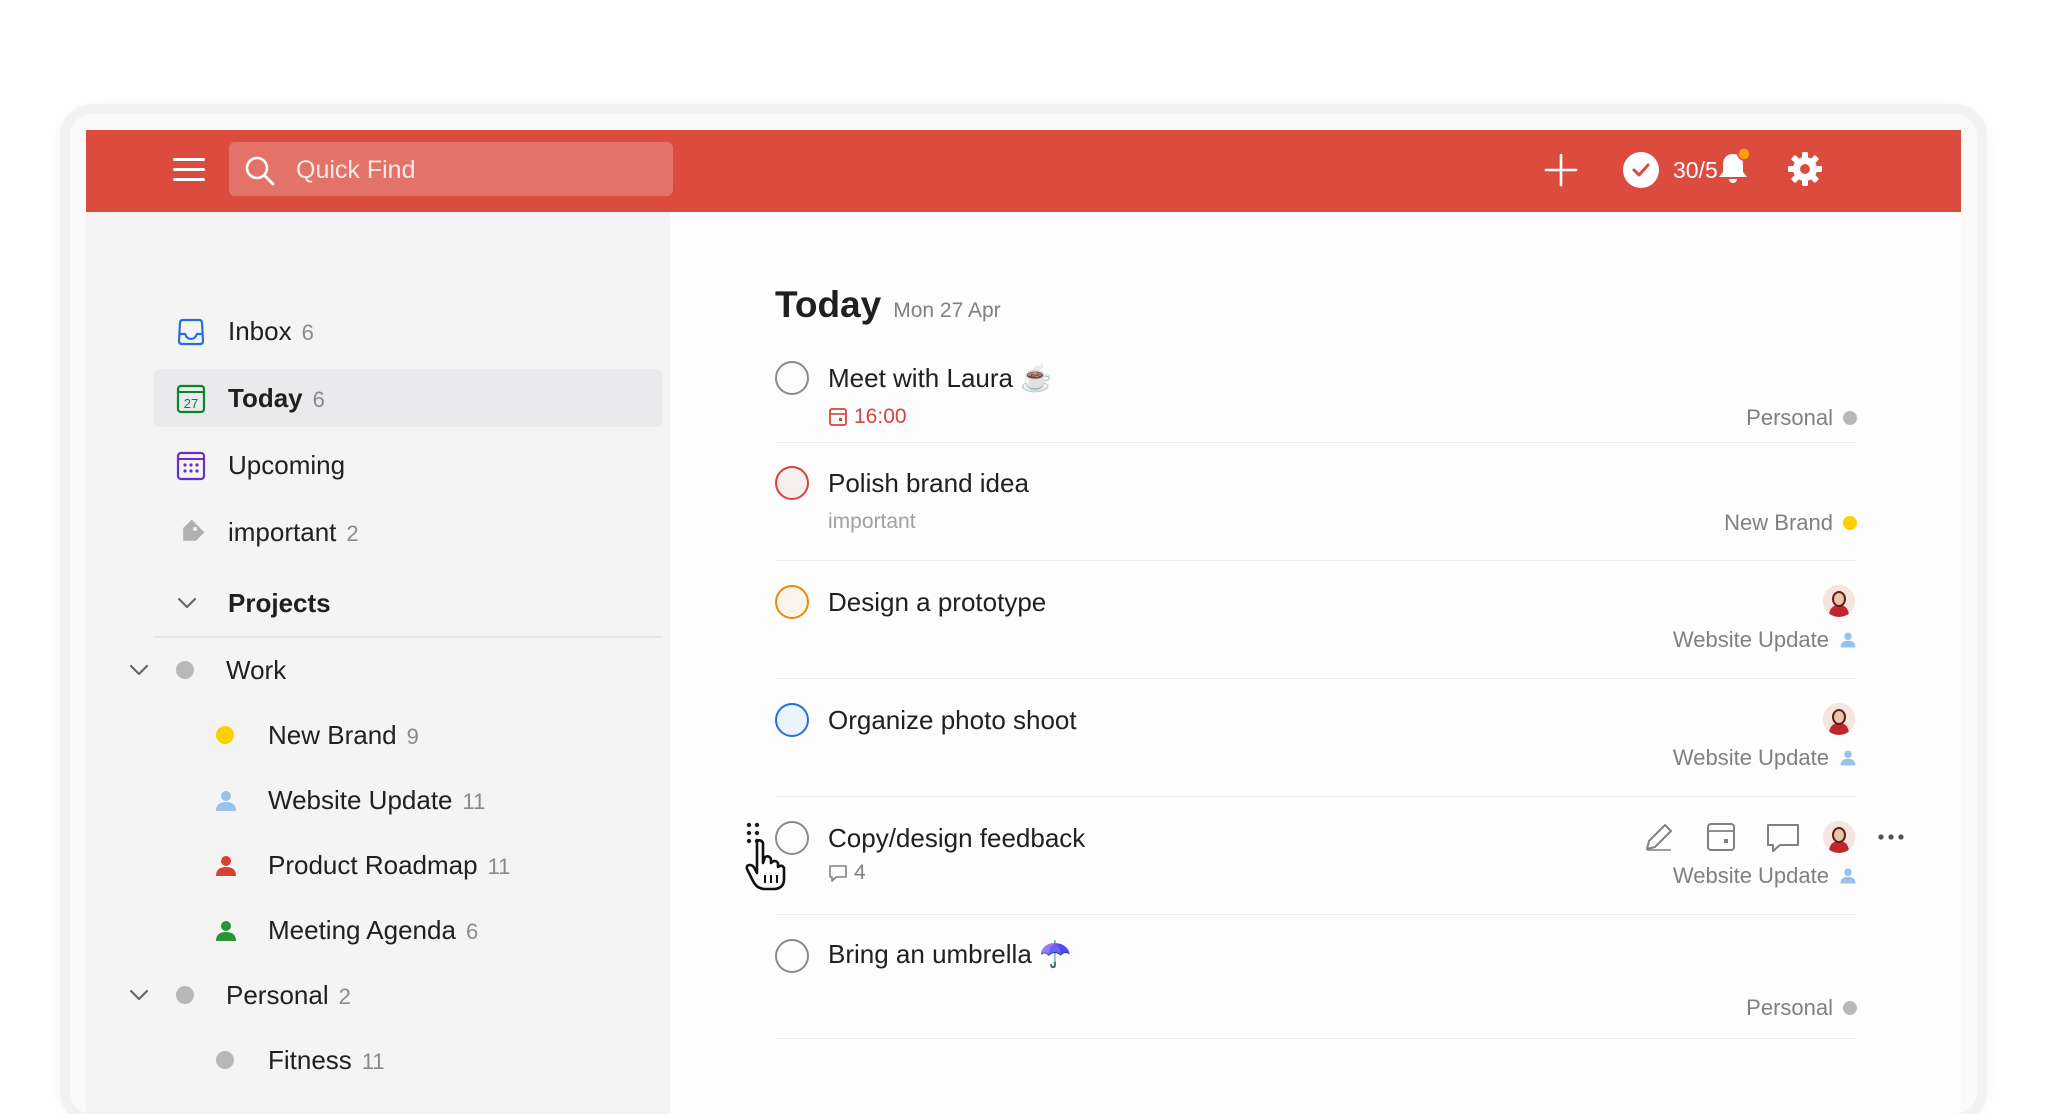 The width and height of the screenshot is (2048, 1114). What do you see at coordinates (282, 532) in the screenshot?
I see `sidebar-item-label: important` at bounding box center [282, 532].